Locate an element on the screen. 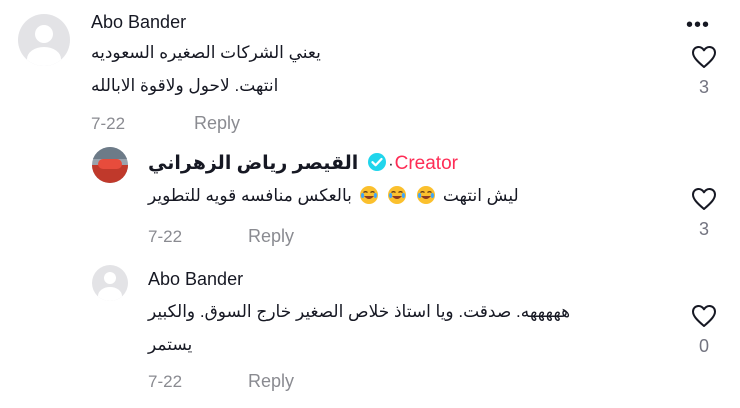 The width and height of the screenshot is (740, 408). comment-text-part: بالعكس منافسه قويه للتطوير is located at coordinates (250, 195).